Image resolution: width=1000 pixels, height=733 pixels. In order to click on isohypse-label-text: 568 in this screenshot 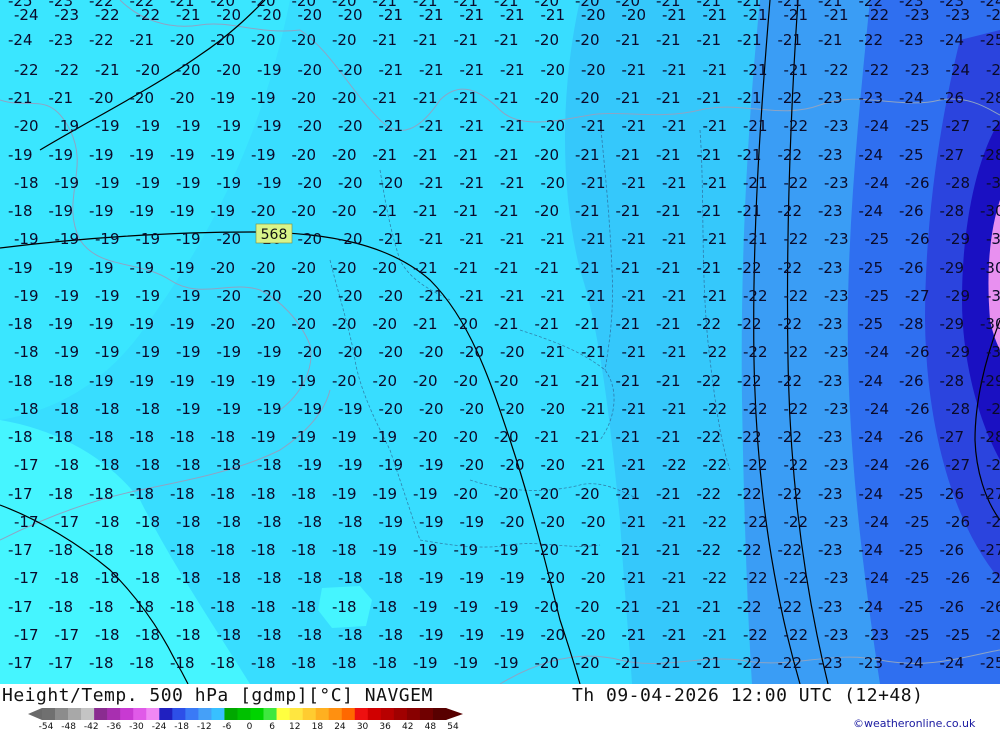, I will do `click(274, 235)`.